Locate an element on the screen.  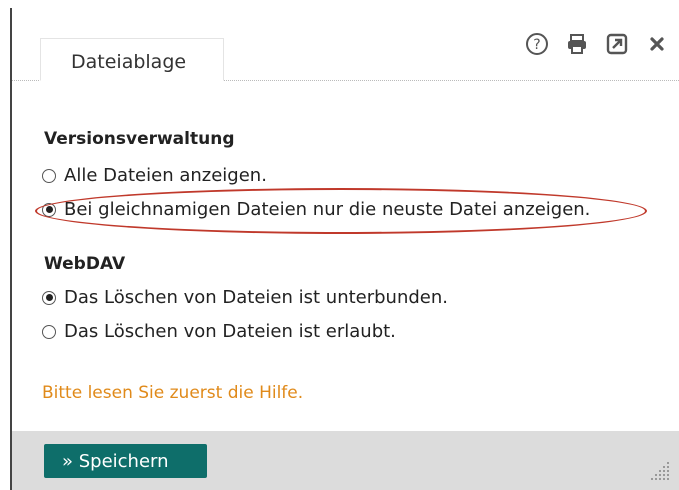
help-hint-text: Bitte lesen Sie zuerst die Hilfe. is located at coordinates (173, 393).